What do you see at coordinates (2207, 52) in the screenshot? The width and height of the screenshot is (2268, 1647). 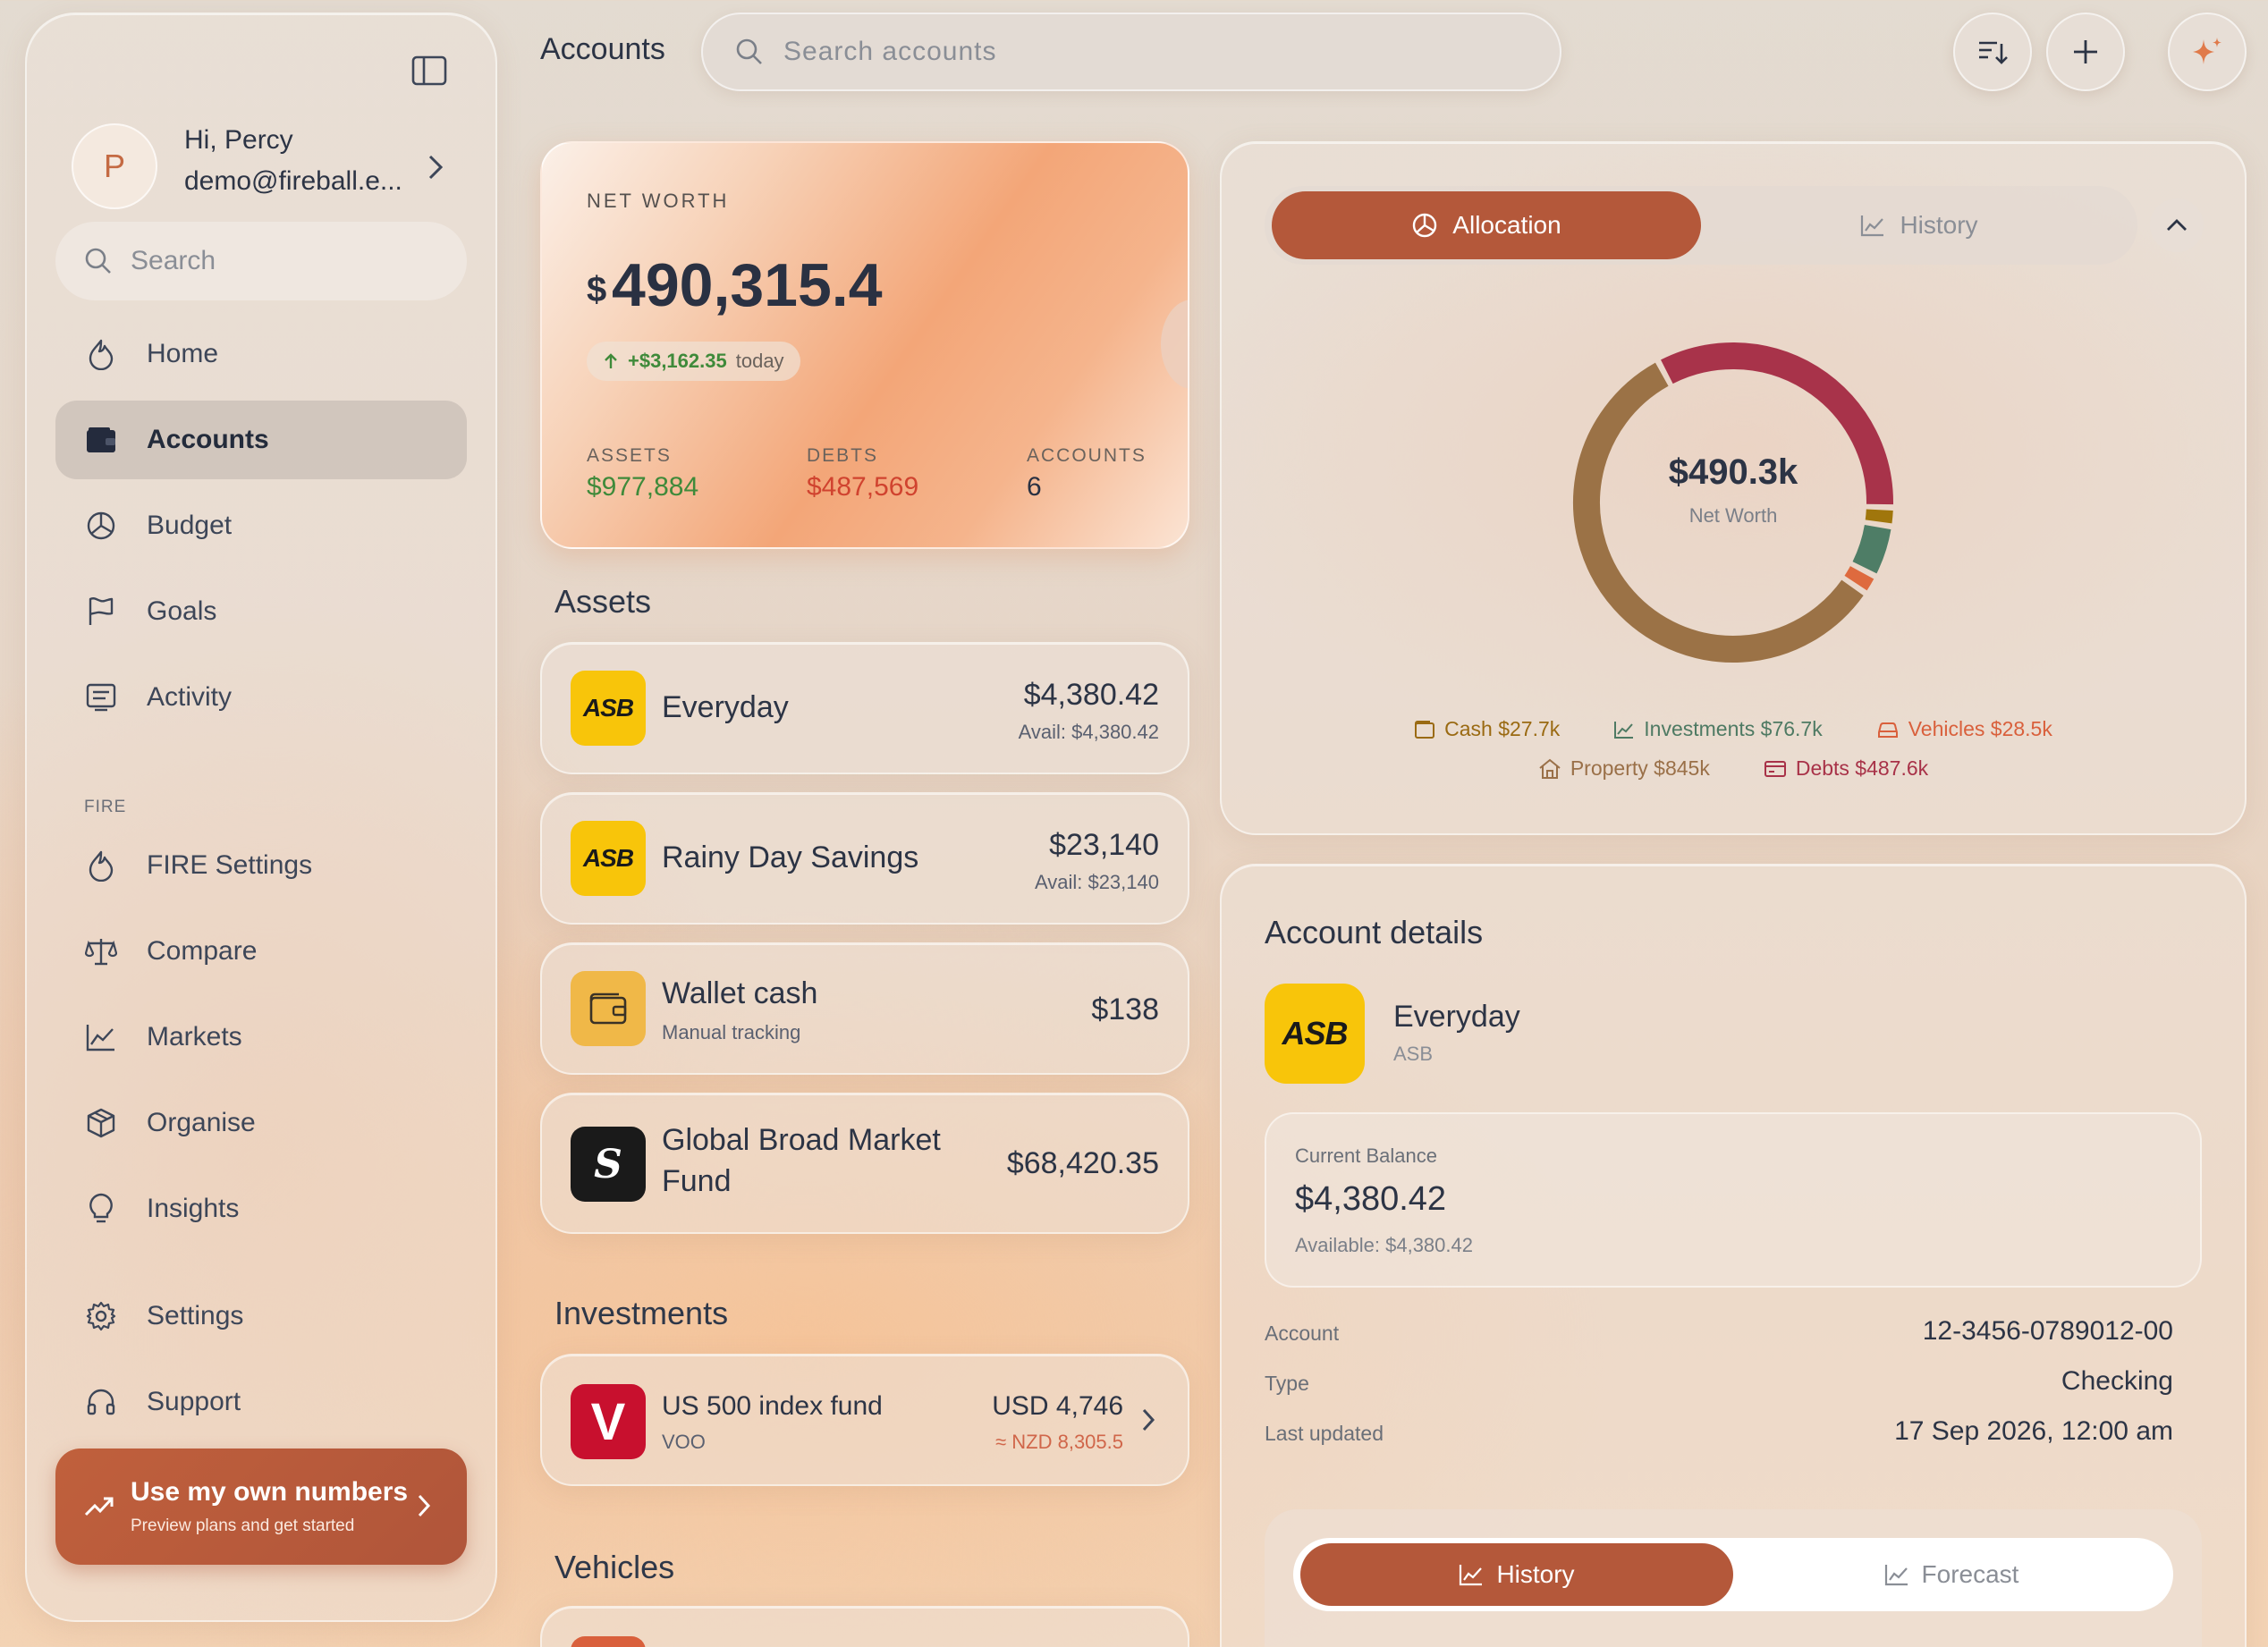 I see `ai-assistant-button` at bounding box center [2207, 52].